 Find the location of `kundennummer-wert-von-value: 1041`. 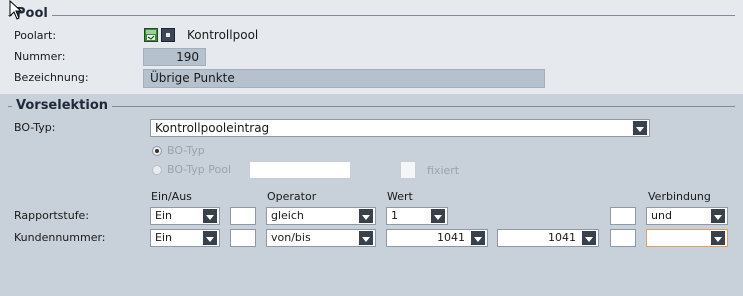

kundennummer-wert-von-value: 1041 is located at coordinates (451, 237).